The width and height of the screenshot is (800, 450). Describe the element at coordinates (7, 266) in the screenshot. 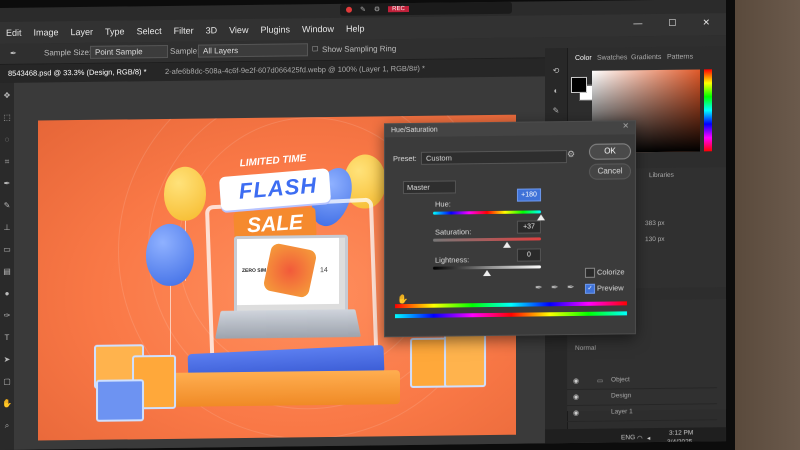

I see `tools-panel: ✥ ⬚ ◌ ⌗ ✒ ✎ ⊥ ▭ ▤ ● ✑ T ➤ ▢ ✋ ⌕` at that location.